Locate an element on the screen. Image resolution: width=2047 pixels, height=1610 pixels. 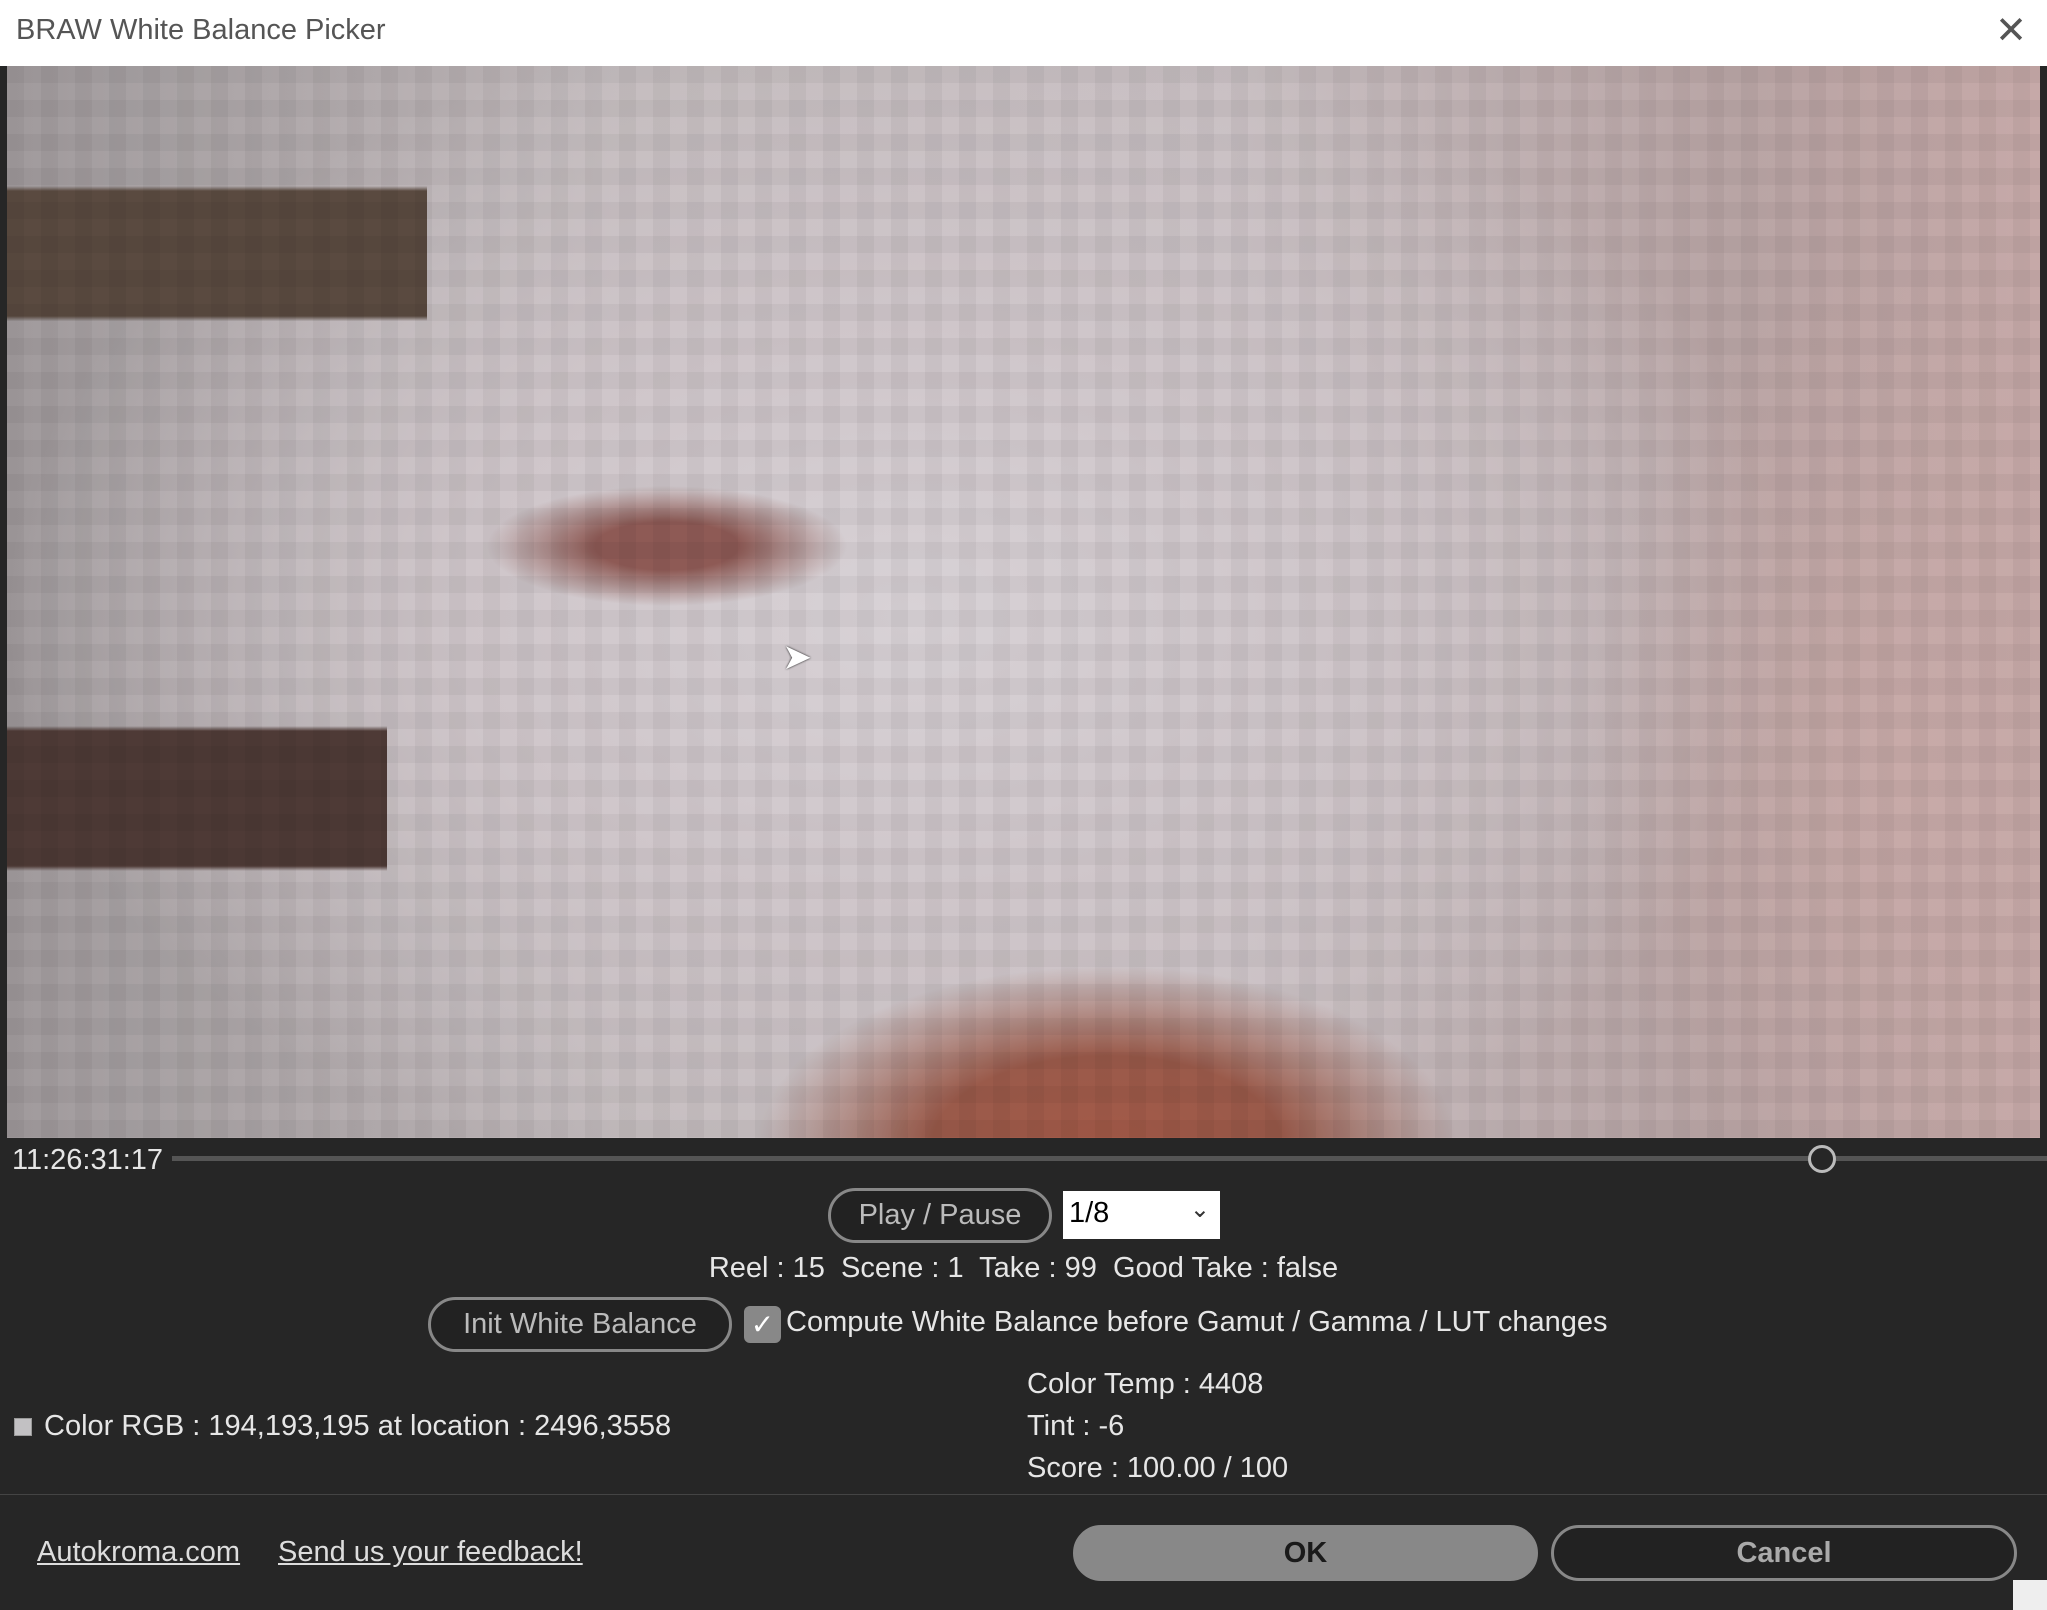
compute-before-gamut-checkbox: ✓ is located at coordinates (762, 1324).